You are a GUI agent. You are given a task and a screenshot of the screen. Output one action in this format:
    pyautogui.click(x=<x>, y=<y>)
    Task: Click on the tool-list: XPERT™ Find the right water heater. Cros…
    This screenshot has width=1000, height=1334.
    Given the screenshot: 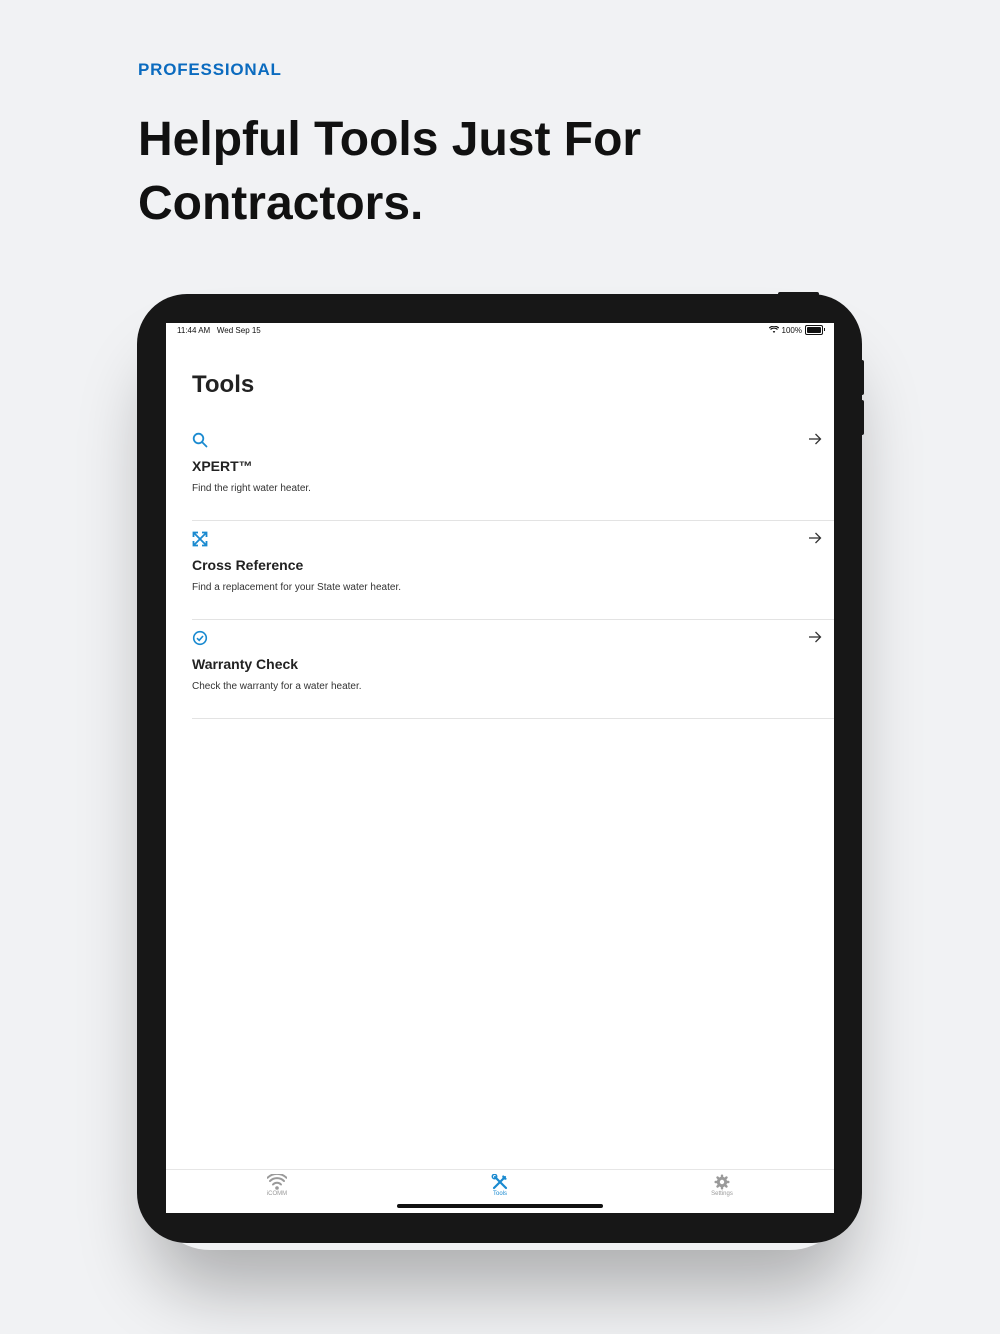 What is the action you would take?
    pyautogui.click(x=513, y=570)
    